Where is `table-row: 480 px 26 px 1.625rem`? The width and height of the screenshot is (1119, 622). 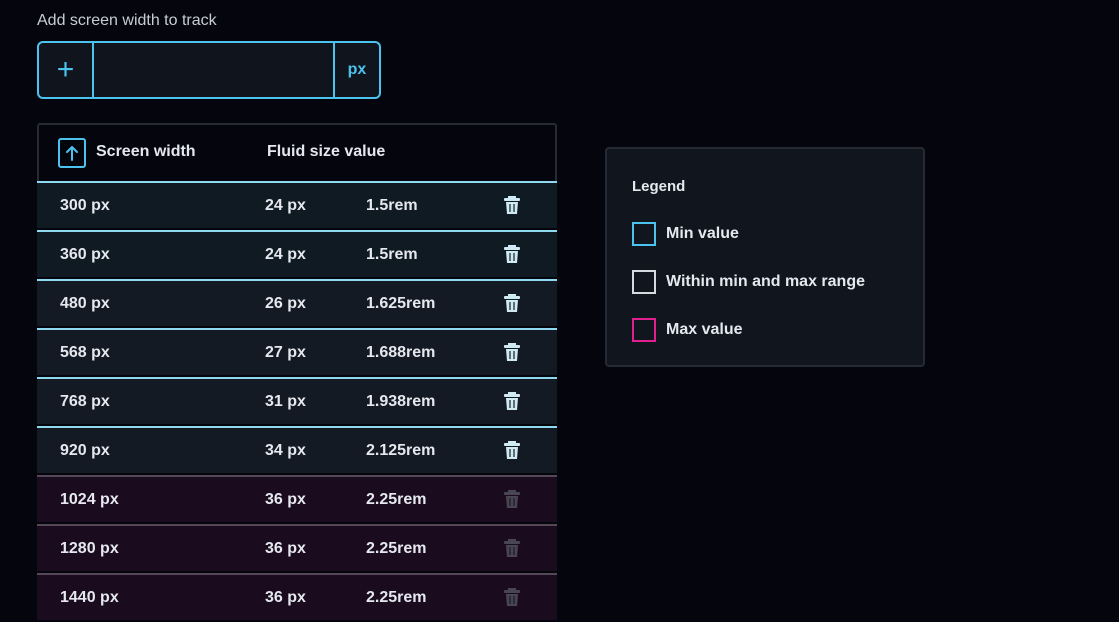
table-row: 480 px 26 px 1.625rem is located at coordinates (297, 302).